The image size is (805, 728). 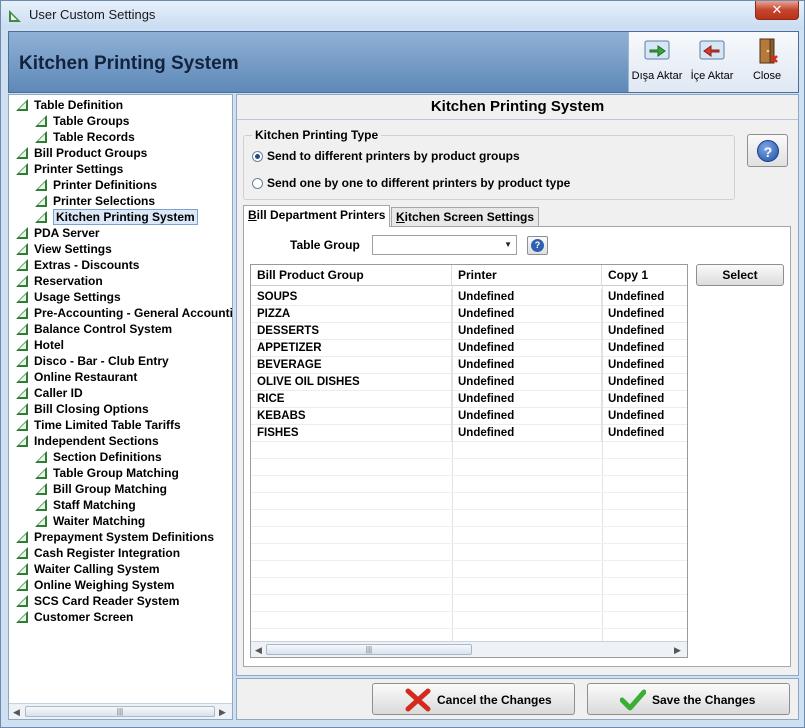 I want to click on grid-cell: RICE, so click(x=351, y=399).